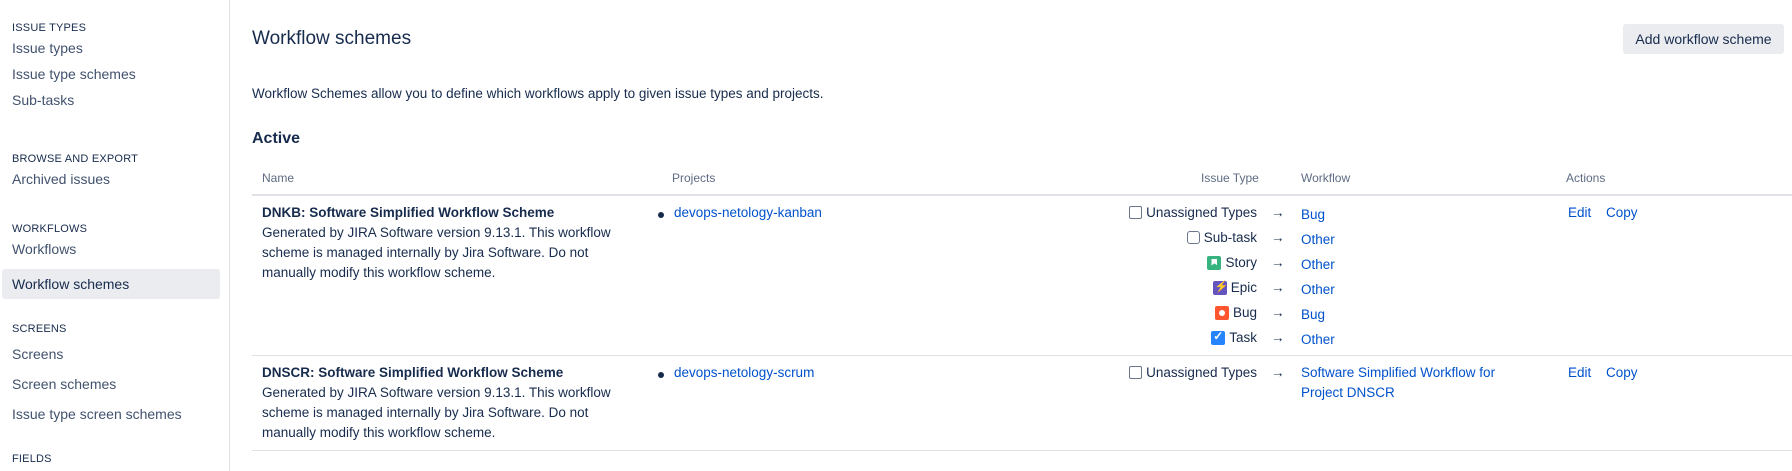 The width and height of the screenshot is (1792, 471). What do you see at coordinates (1416, 393) in the screenshot?
I see `workflow-link-line: Project DNSCR` at bounding box center [1416, 393].